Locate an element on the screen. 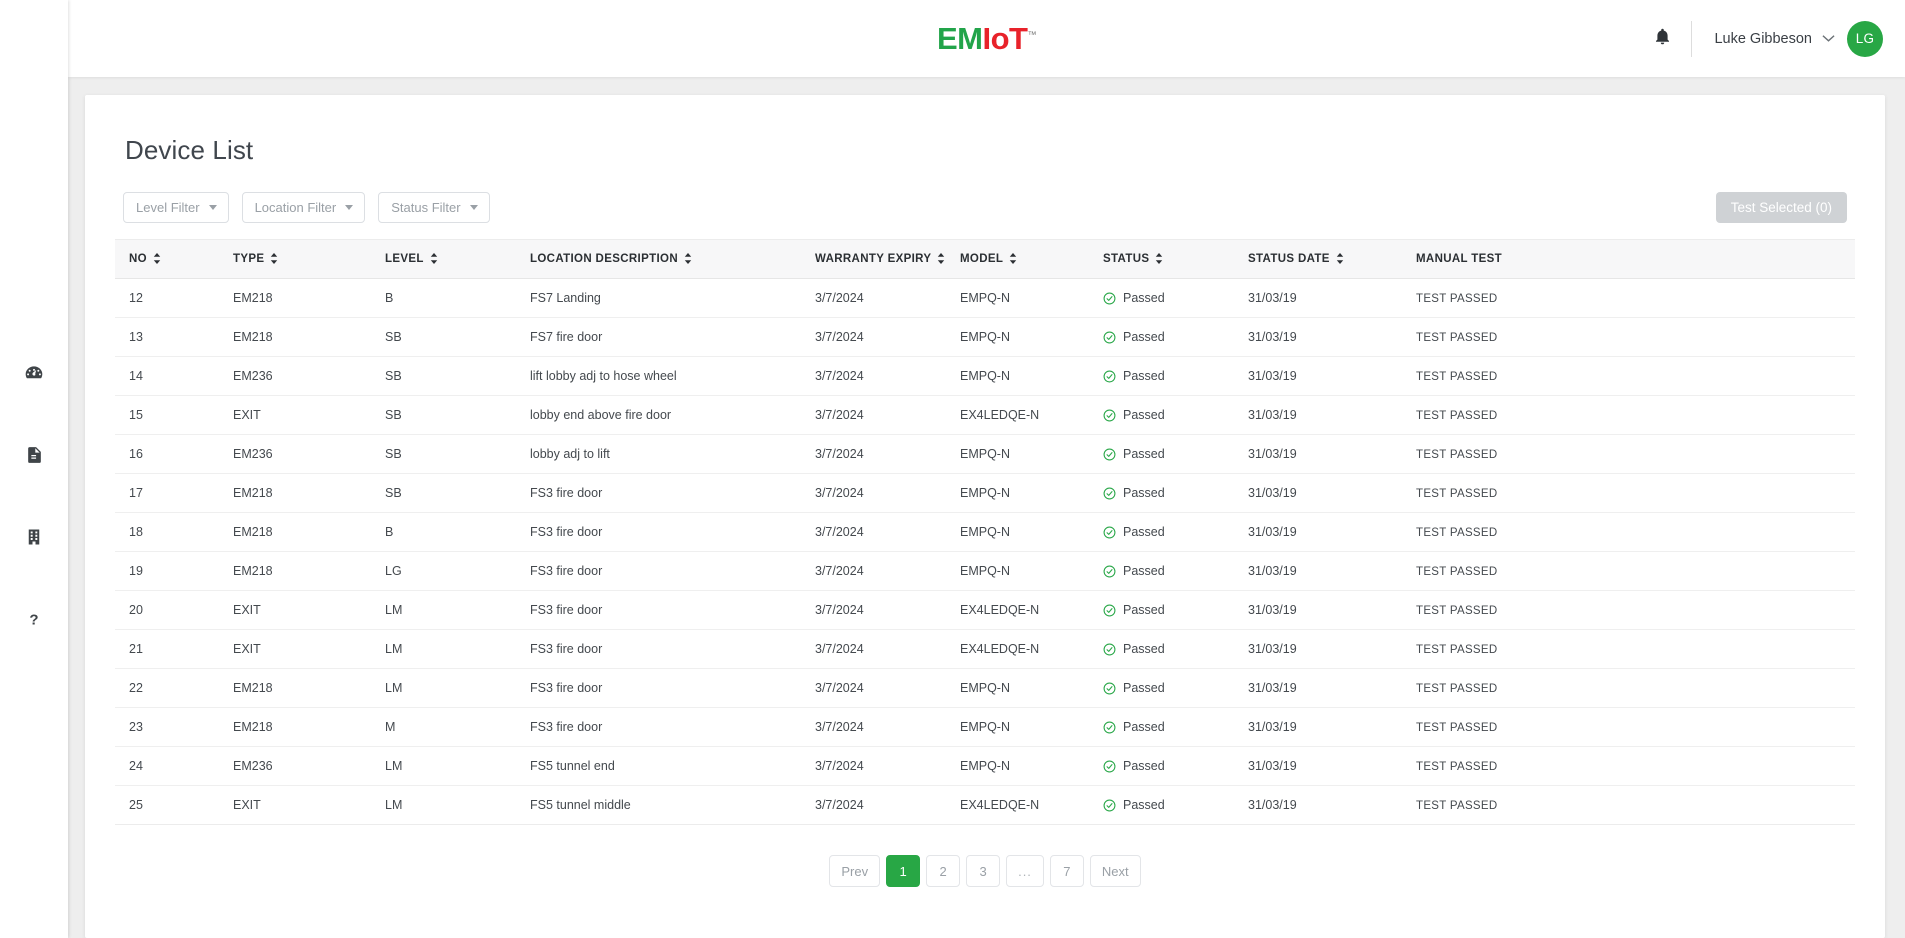  brand-logo: EMIoT™ is located at coordinates (986, 39).